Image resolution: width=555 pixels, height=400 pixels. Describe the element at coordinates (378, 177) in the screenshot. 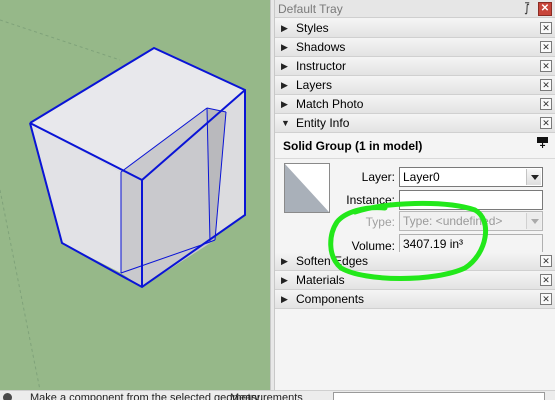

I see `layer-label: Layer:` at that location.